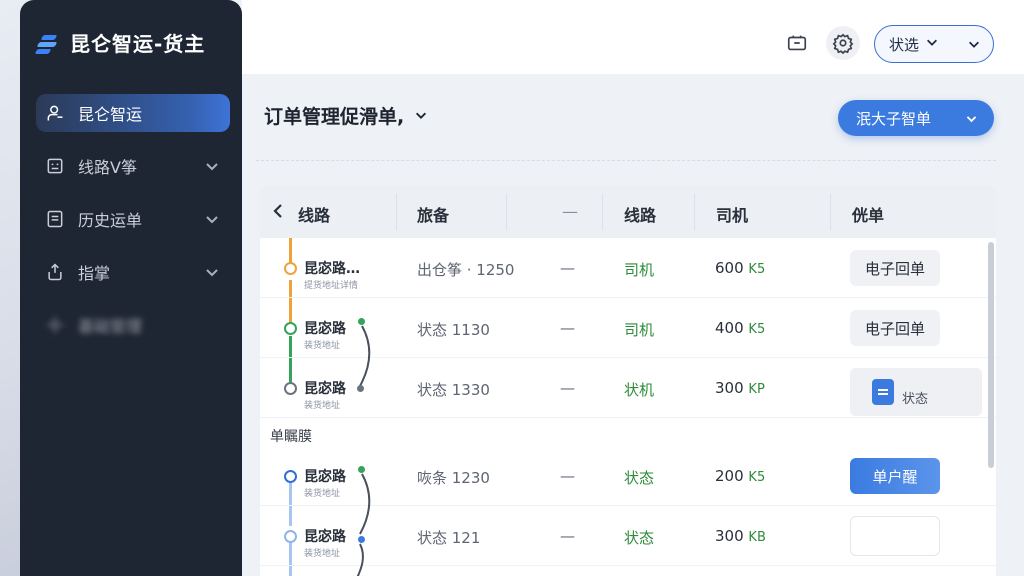 The height and width of the screenshot is (576, 1024). What do you see at coordinates (433, 214) in the screenshot?
I see `column-header: 旅备` at bounding box center [433, 214].